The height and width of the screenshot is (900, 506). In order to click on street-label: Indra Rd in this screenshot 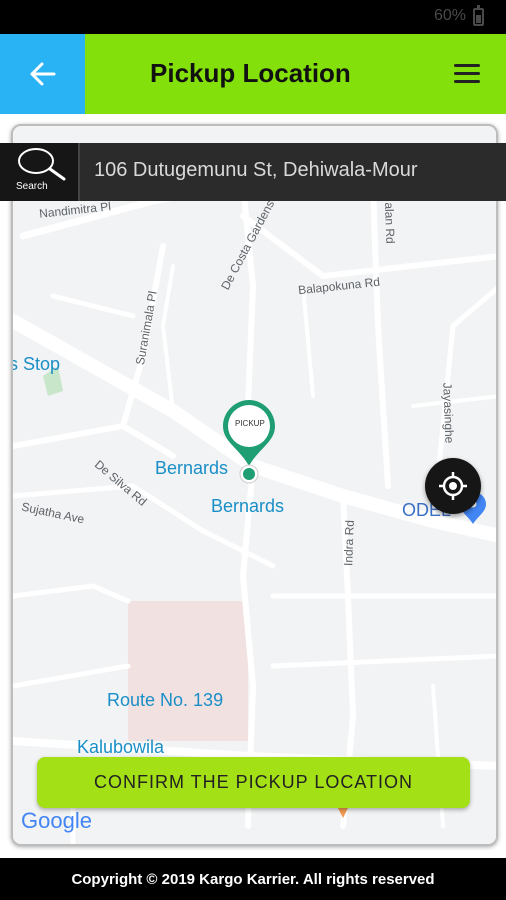, I will do `click(349, 543)`.